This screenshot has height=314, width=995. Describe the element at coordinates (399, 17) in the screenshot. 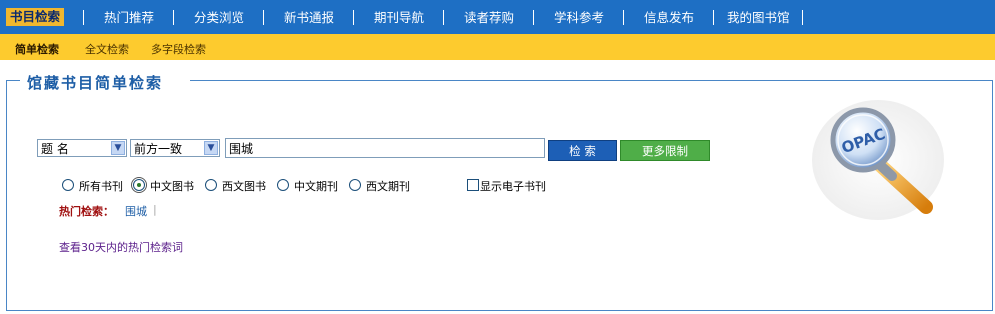

I see `nav-item-journal-nav: 期刊导航` at that location.